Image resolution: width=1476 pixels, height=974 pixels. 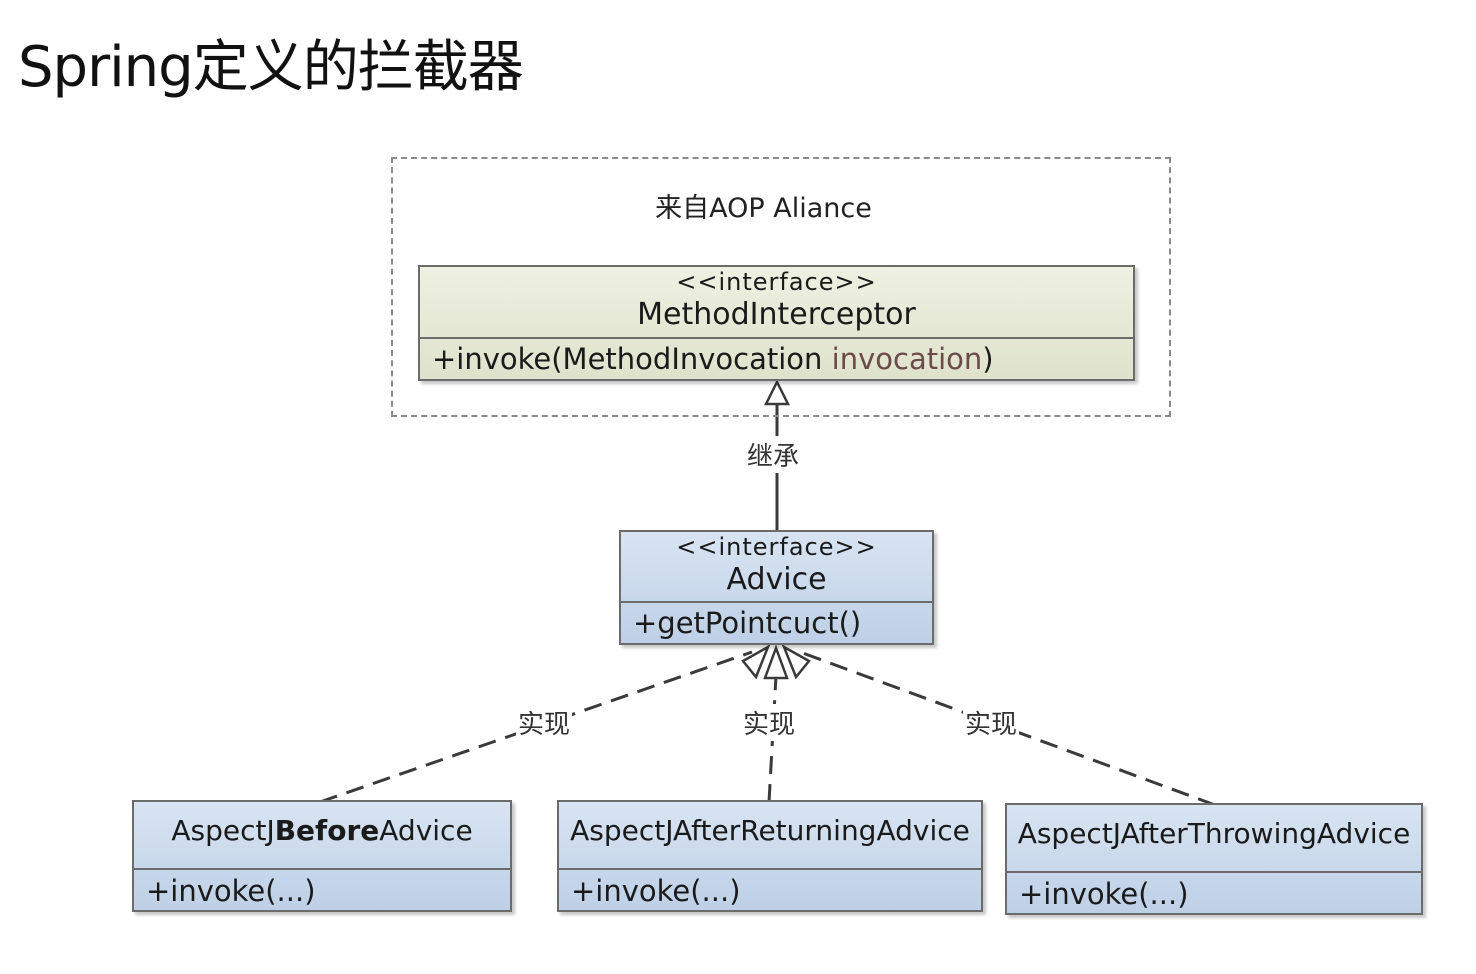 I want to click on class-header: AspectJAfterThrowingAdvice, so click(x=1214, y=839).